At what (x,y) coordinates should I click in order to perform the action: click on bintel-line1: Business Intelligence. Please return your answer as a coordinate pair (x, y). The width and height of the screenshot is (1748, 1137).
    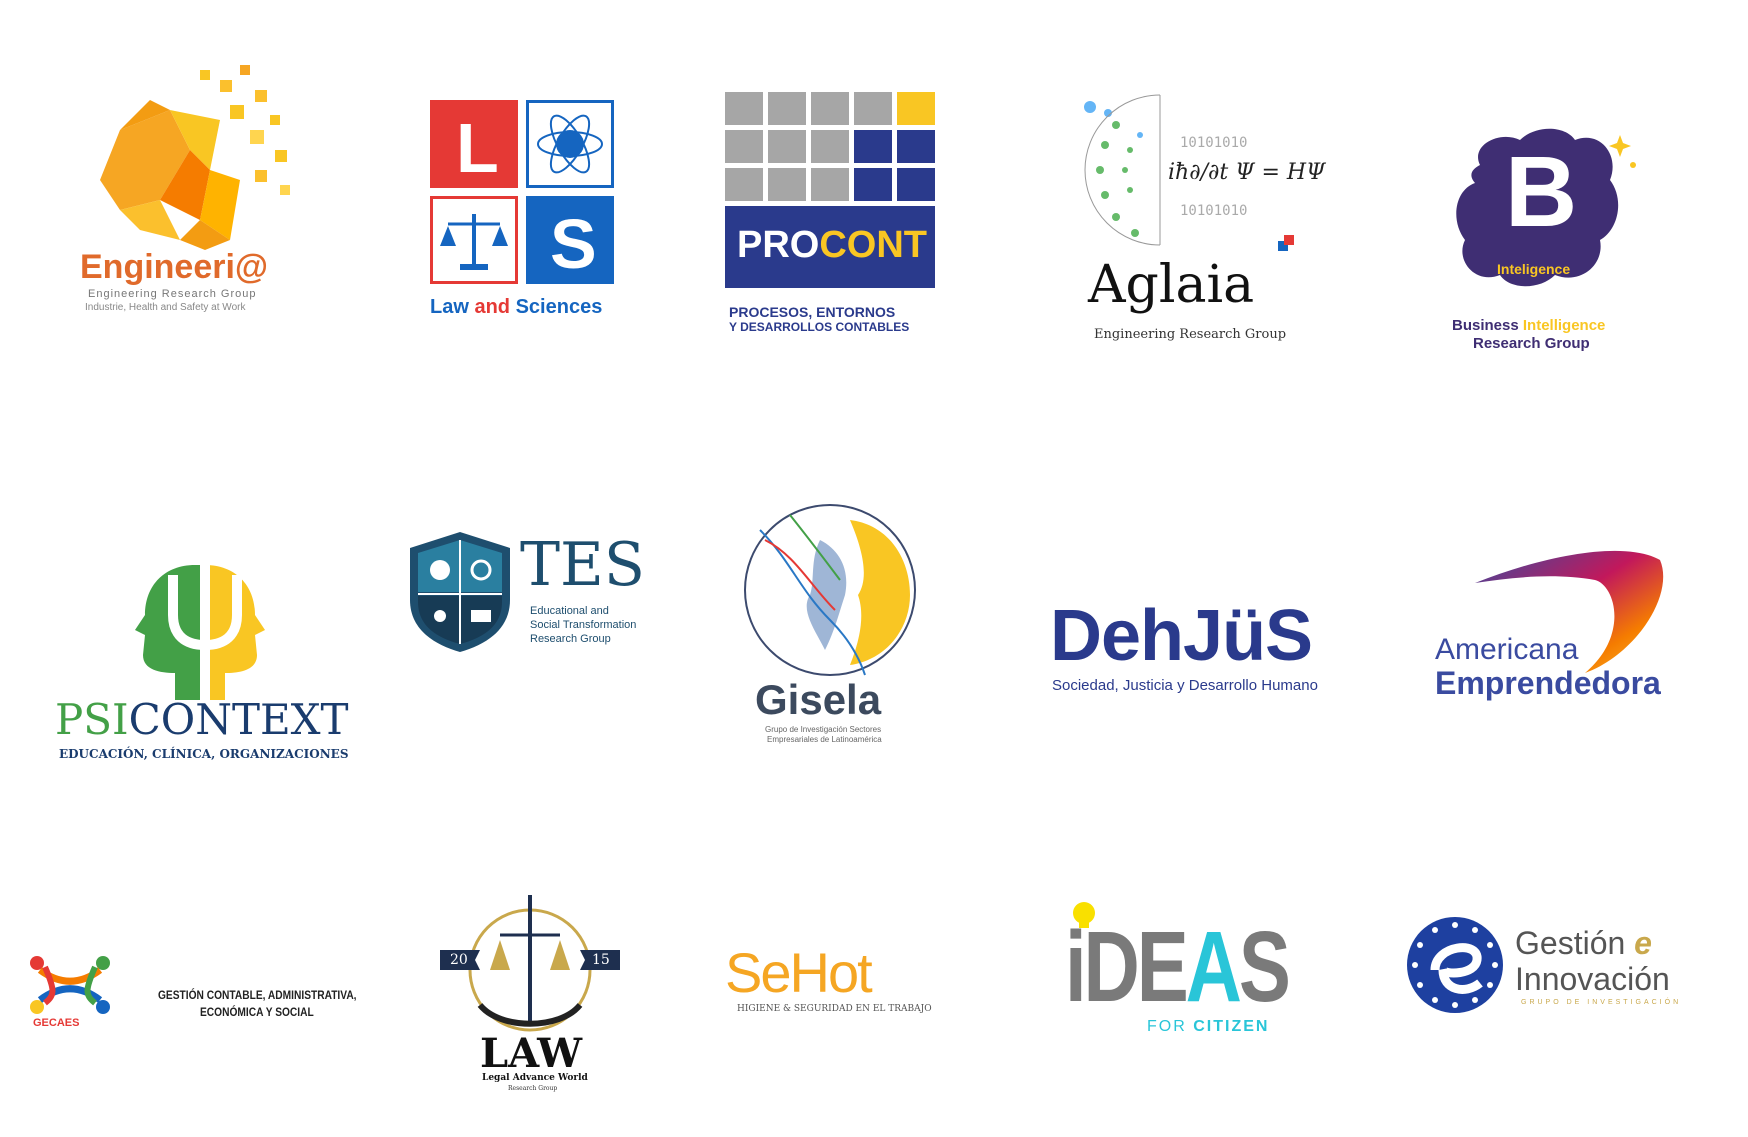
    Looking at the image, I should click on (1528, 325).